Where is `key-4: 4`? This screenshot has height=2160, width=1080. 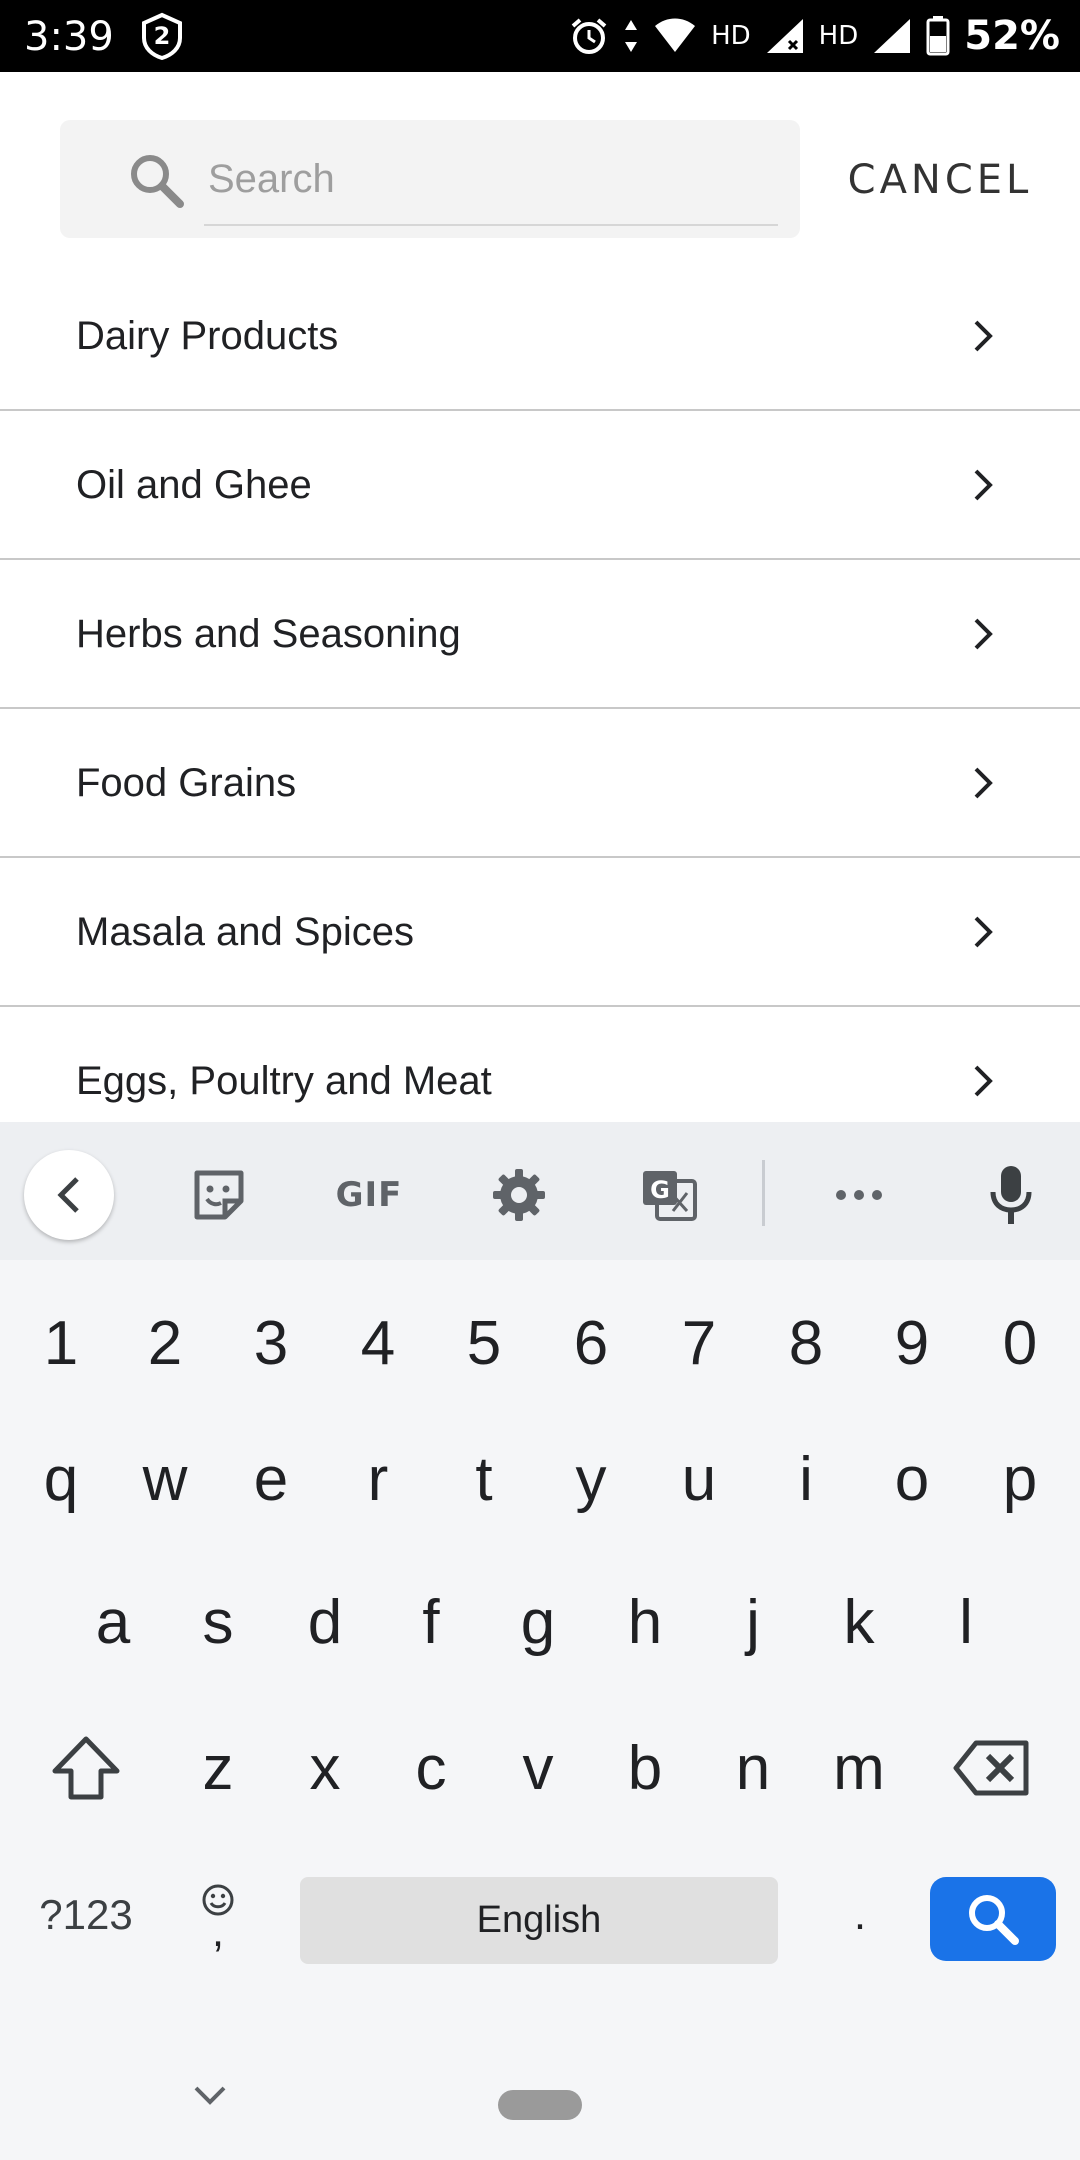
key-4: 4 is located at coordinates (378, 1343).